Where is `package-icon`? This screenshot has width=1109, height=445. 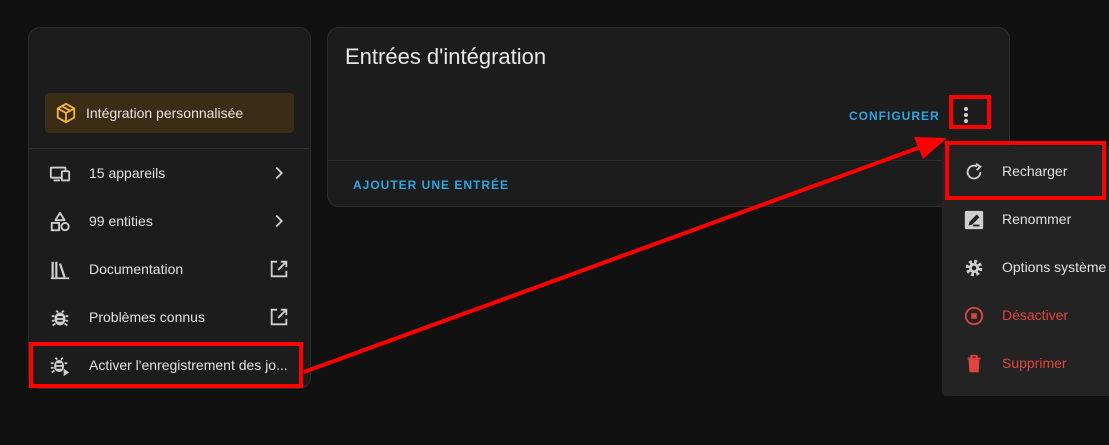
package-icon is located at coordinates (66, 113).